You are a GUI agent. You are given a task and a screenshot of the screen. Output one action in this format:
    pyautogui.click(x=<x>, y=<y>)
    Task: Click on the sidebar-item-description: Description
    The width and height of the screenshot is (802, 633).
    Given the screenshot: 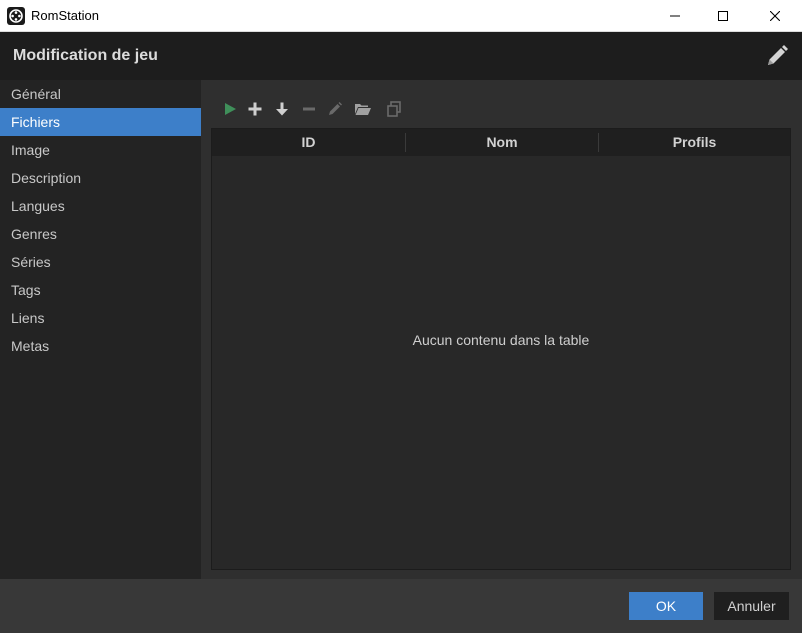 What is the action you would take?
    pyautogui.click(x=100, y=178)
    